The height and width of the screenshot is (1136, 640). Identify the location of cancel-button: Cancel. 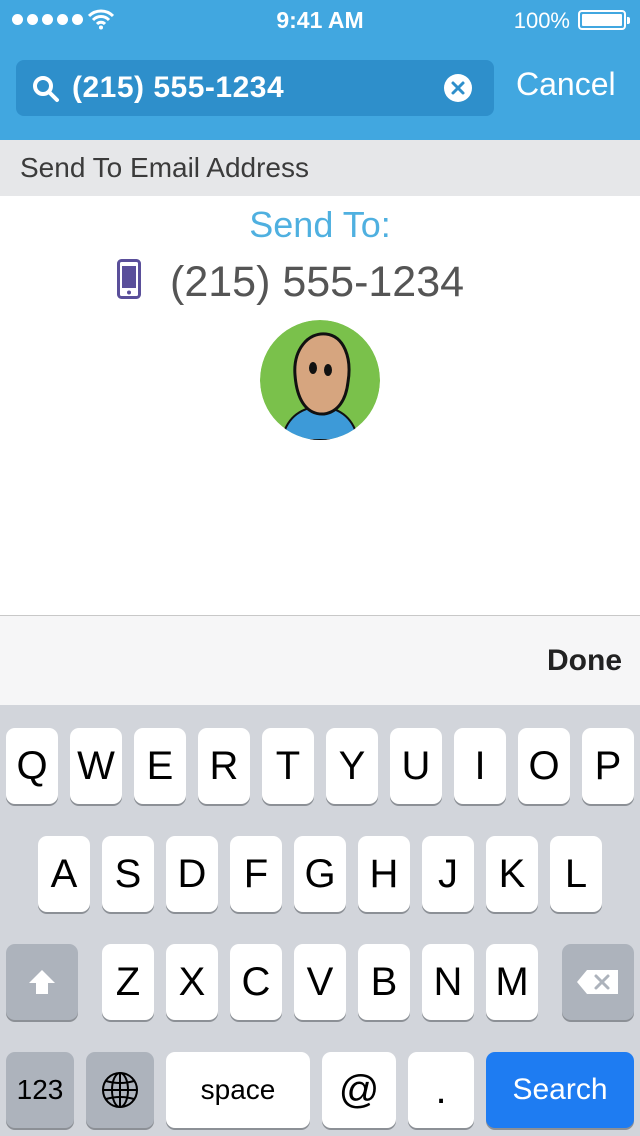
(566, 84).